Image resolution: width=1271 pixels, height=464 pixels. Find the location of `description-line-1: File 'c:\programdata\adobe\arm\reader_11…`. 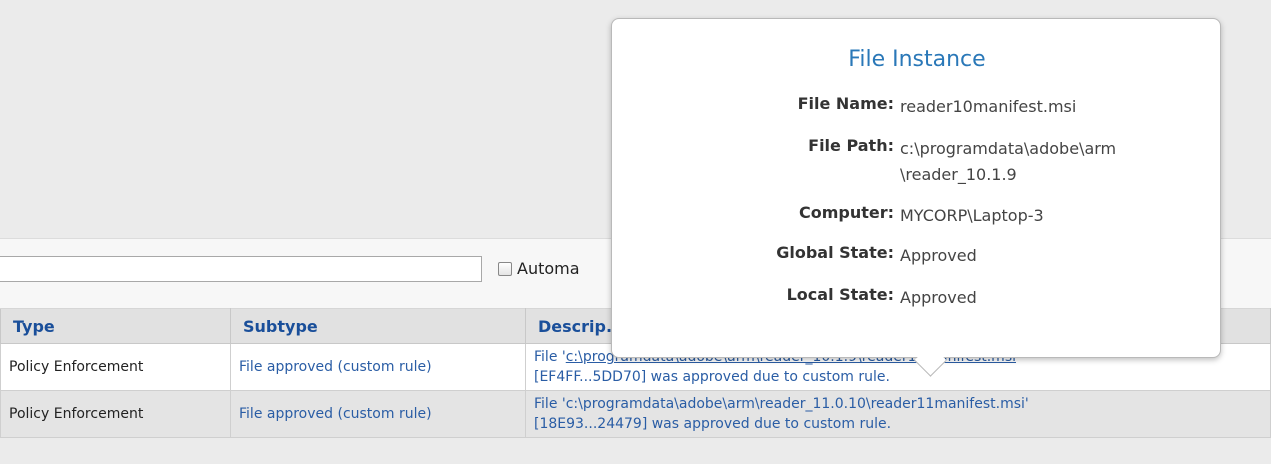

description-line-1: File 'c:\programdata\adobe\arm\reader_11… is located at coordinates (781, 404).